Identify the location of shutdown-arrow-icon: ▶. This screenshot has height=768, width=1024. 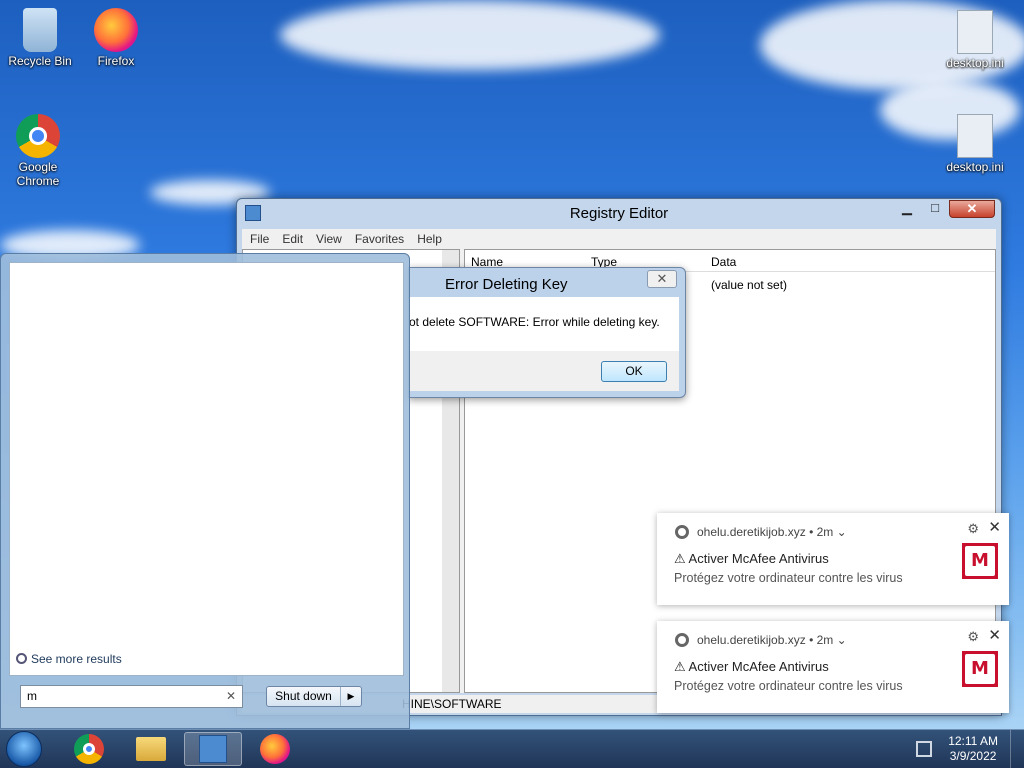
(351, 696).